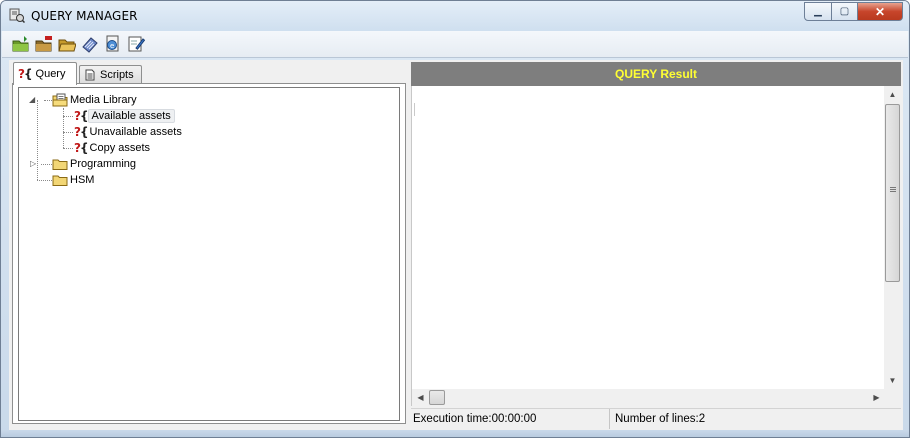 This screenshot has width=910, height=438. I want to click on window-controls: ▁ ▢ ✕, so click(853, 11).